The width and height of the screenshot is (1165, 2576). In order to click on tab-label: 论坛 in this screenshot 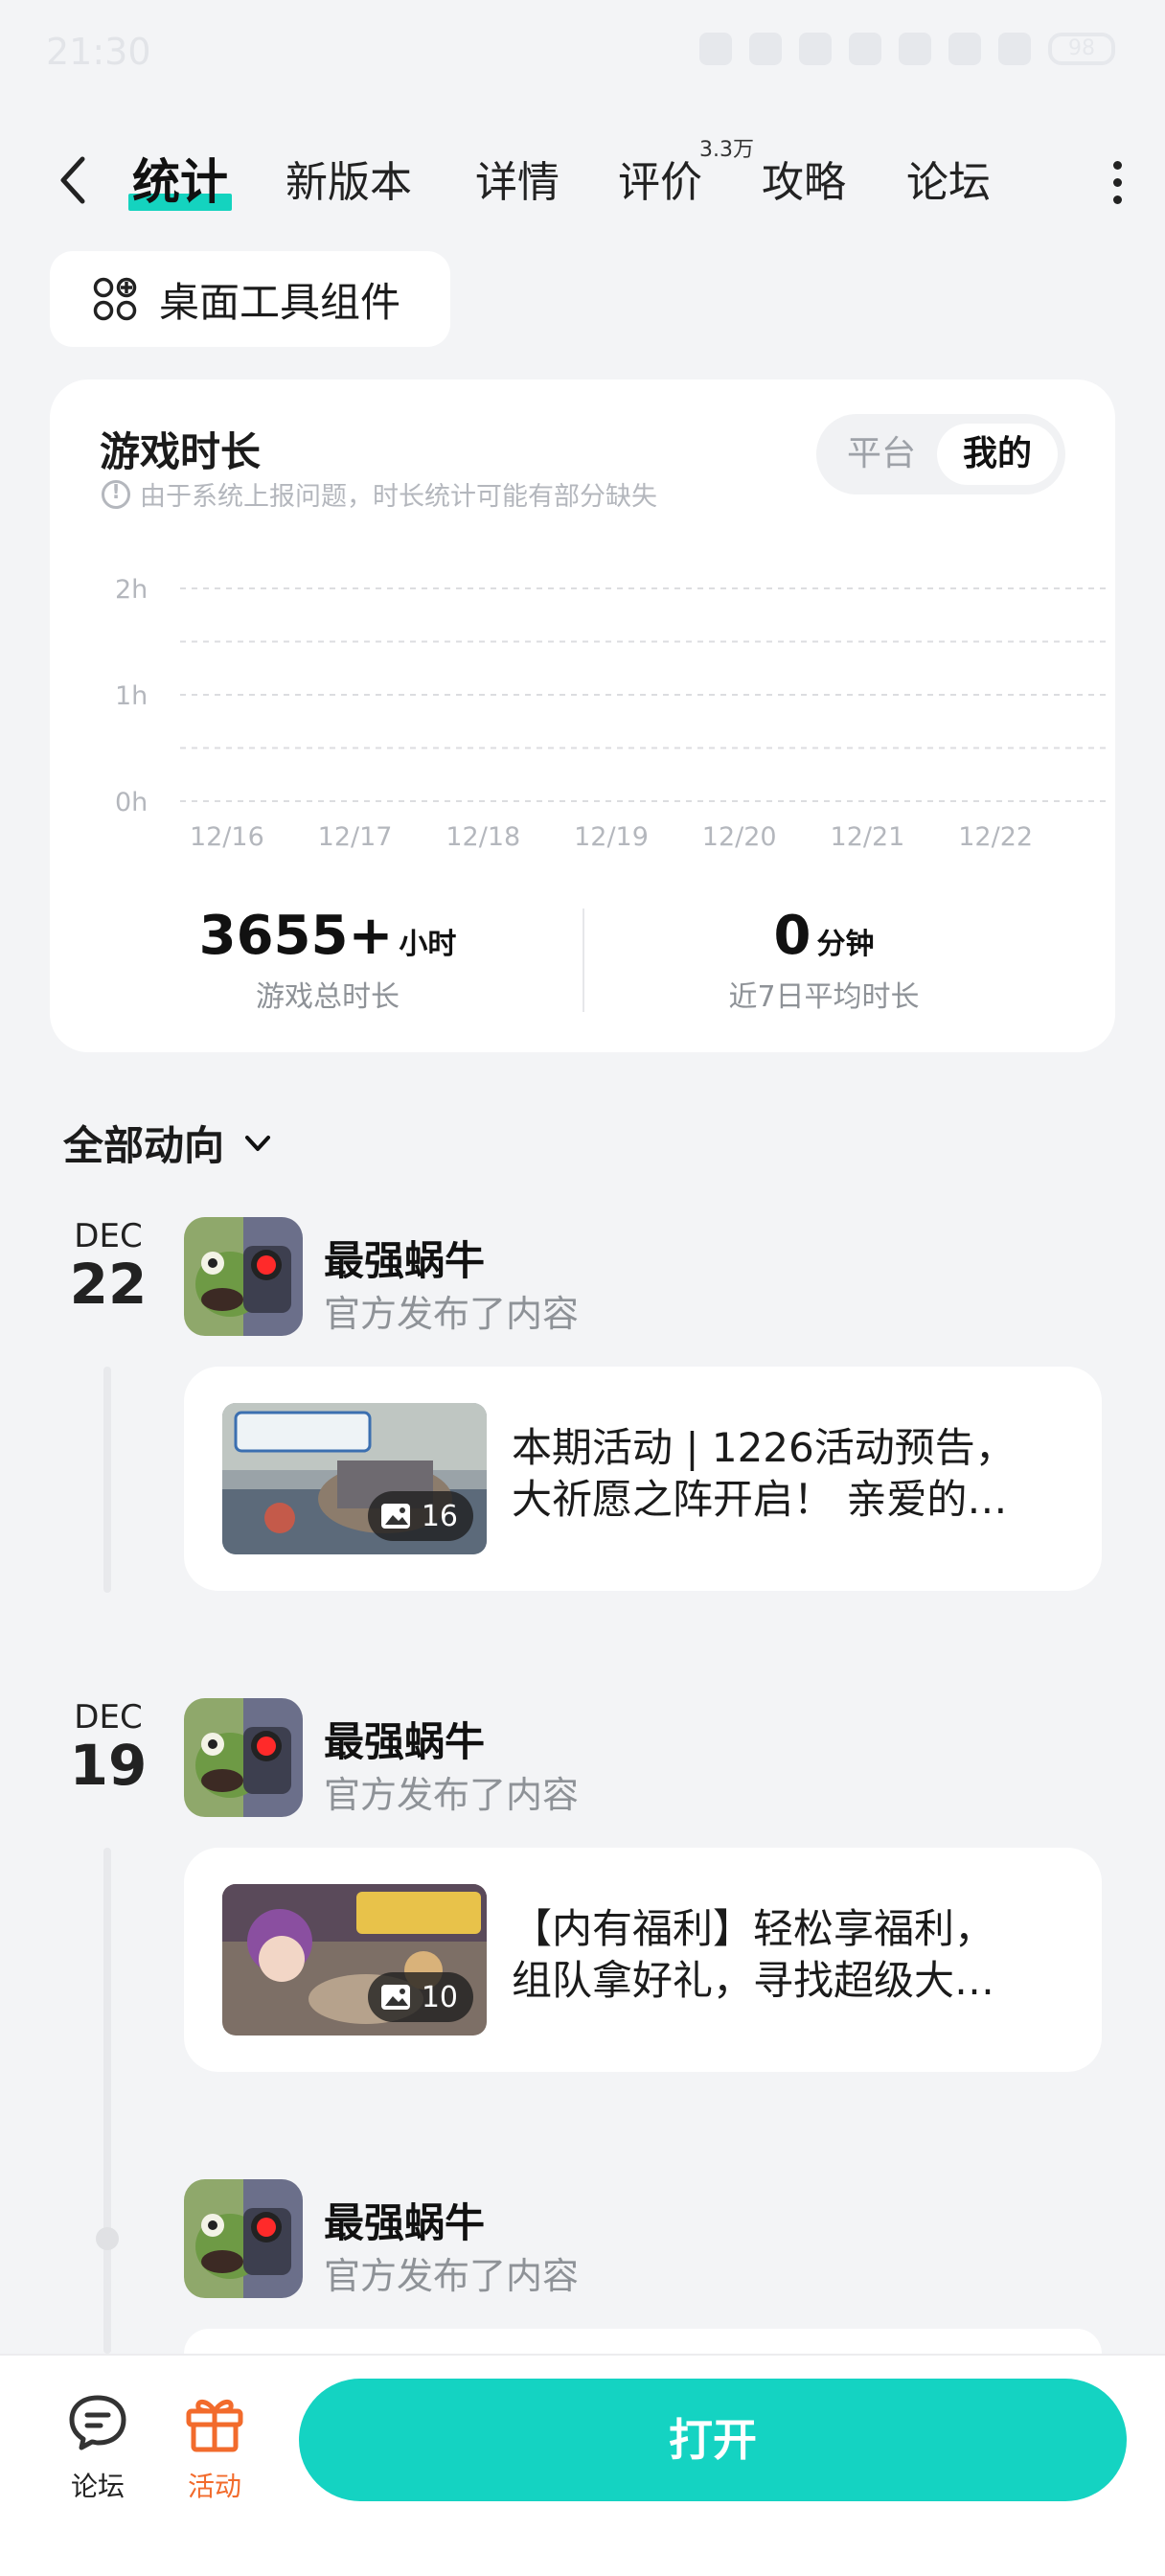, I will do `click(949, 182)`.